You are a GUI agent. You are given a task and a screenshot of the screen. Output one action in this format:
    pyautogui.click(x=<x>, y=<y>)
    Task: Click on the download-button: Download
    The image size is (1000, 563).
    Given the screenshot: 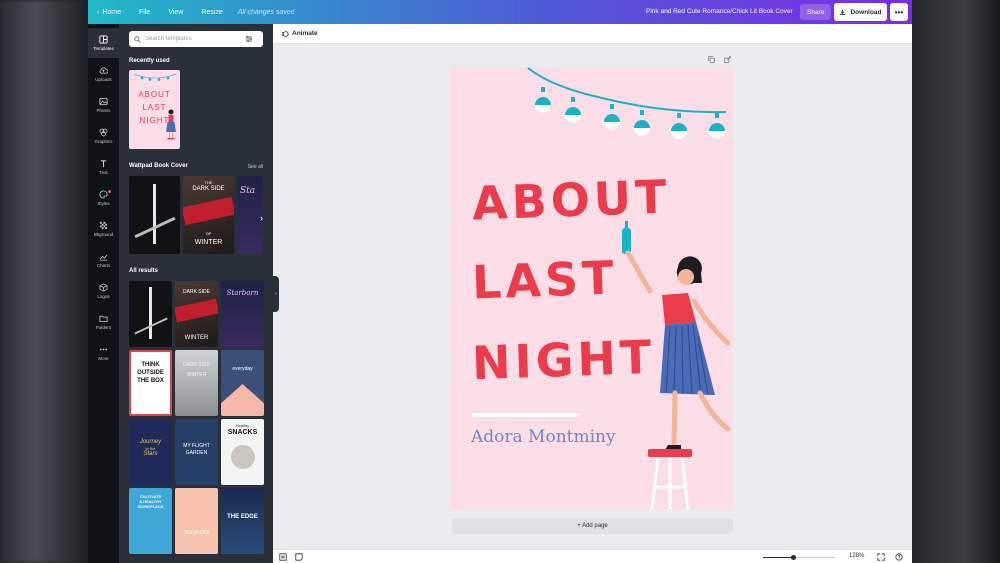 What is the action you would take?
    pyautogui.click(x=860, y=12)
    